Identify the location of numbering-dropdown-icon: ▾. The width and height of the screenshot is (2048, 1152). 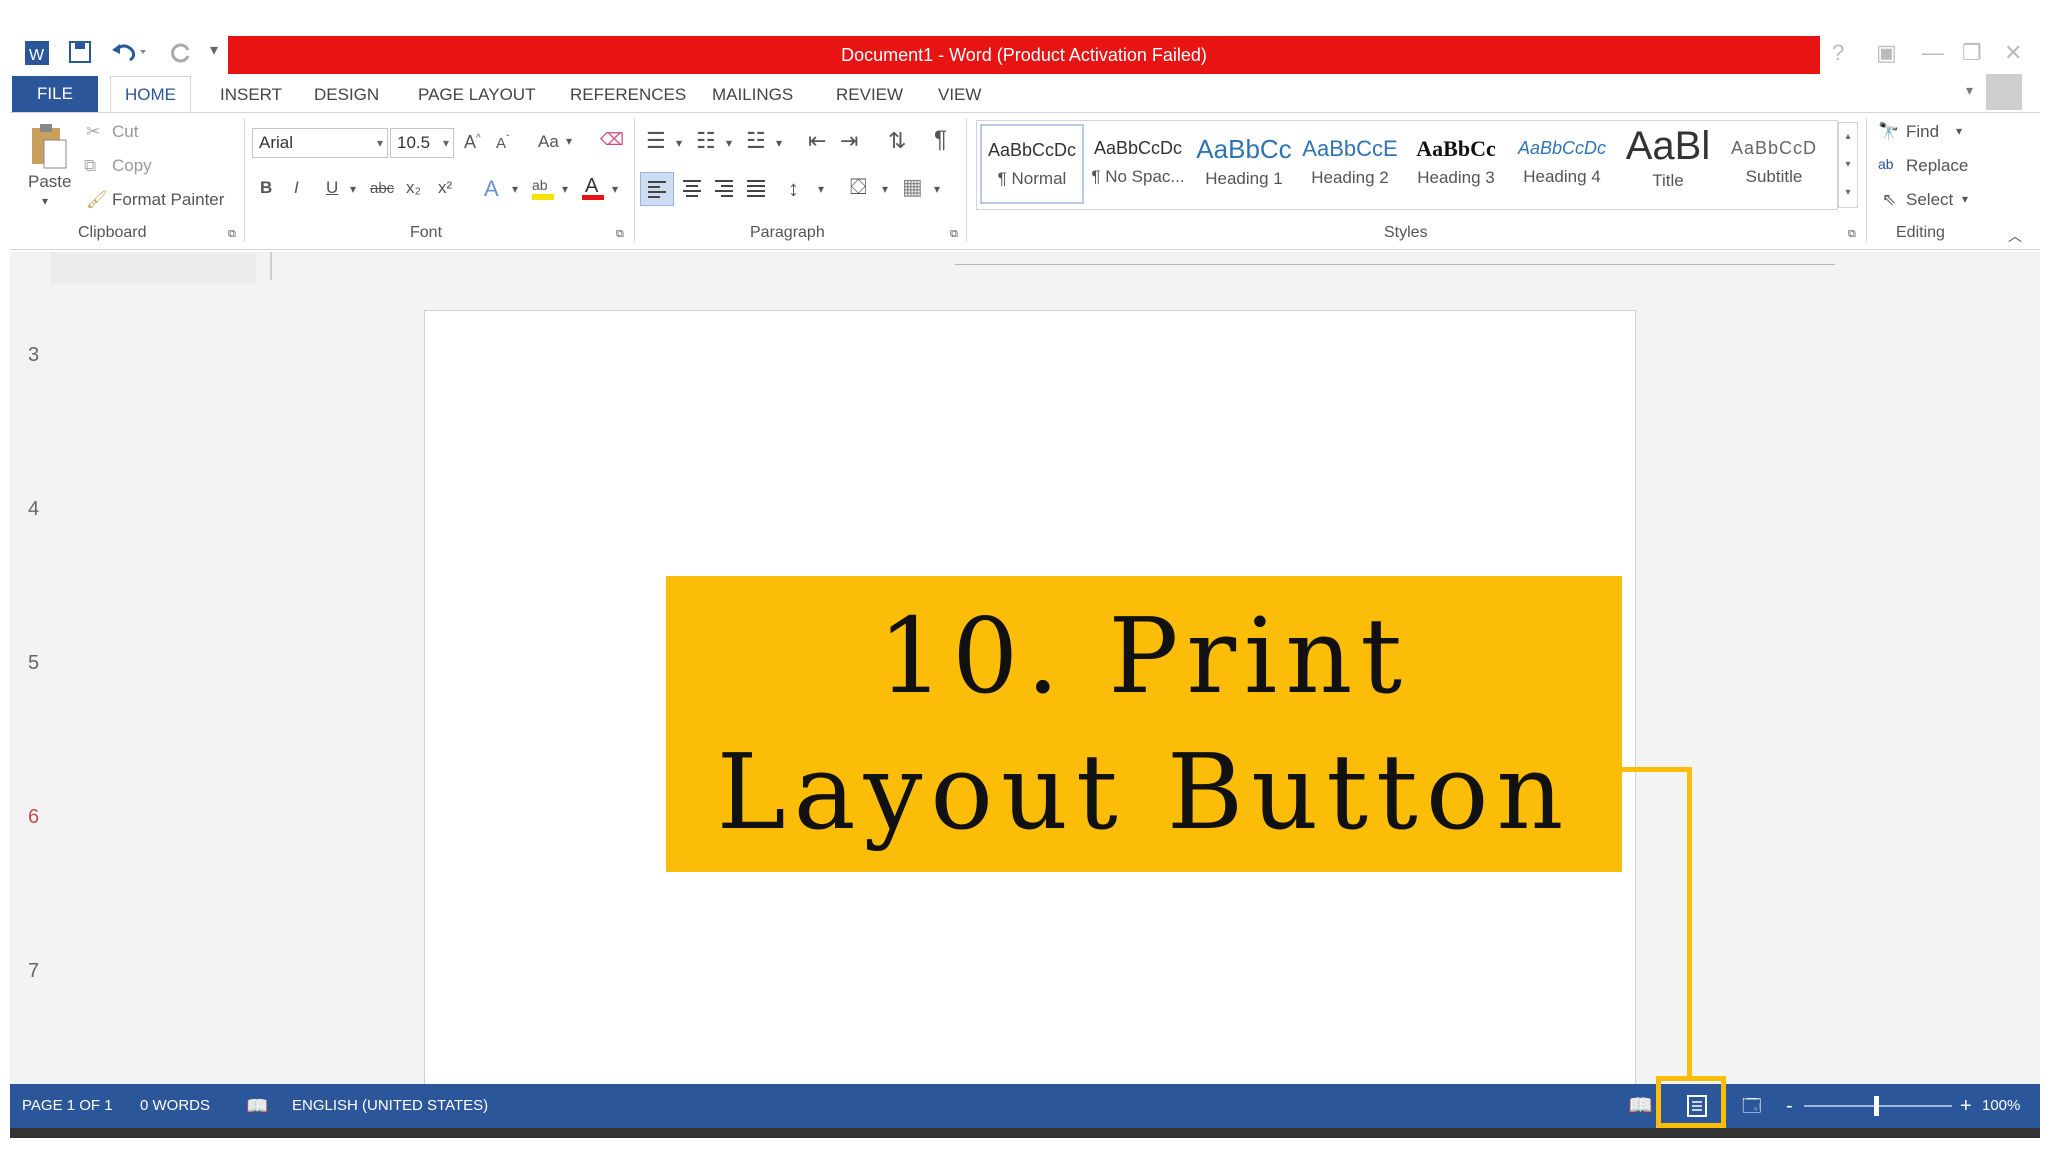
(729, 143).